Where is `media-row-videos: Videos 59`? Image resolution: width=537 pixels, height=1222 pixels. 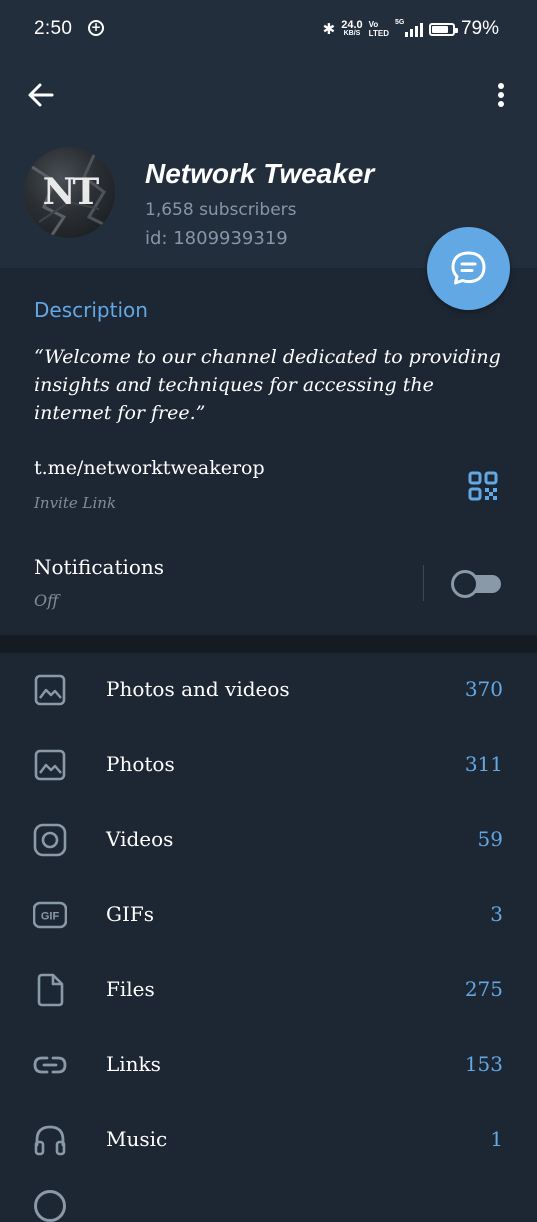
media-row-videos: Videos 59 is located at coordinates (268, 840).